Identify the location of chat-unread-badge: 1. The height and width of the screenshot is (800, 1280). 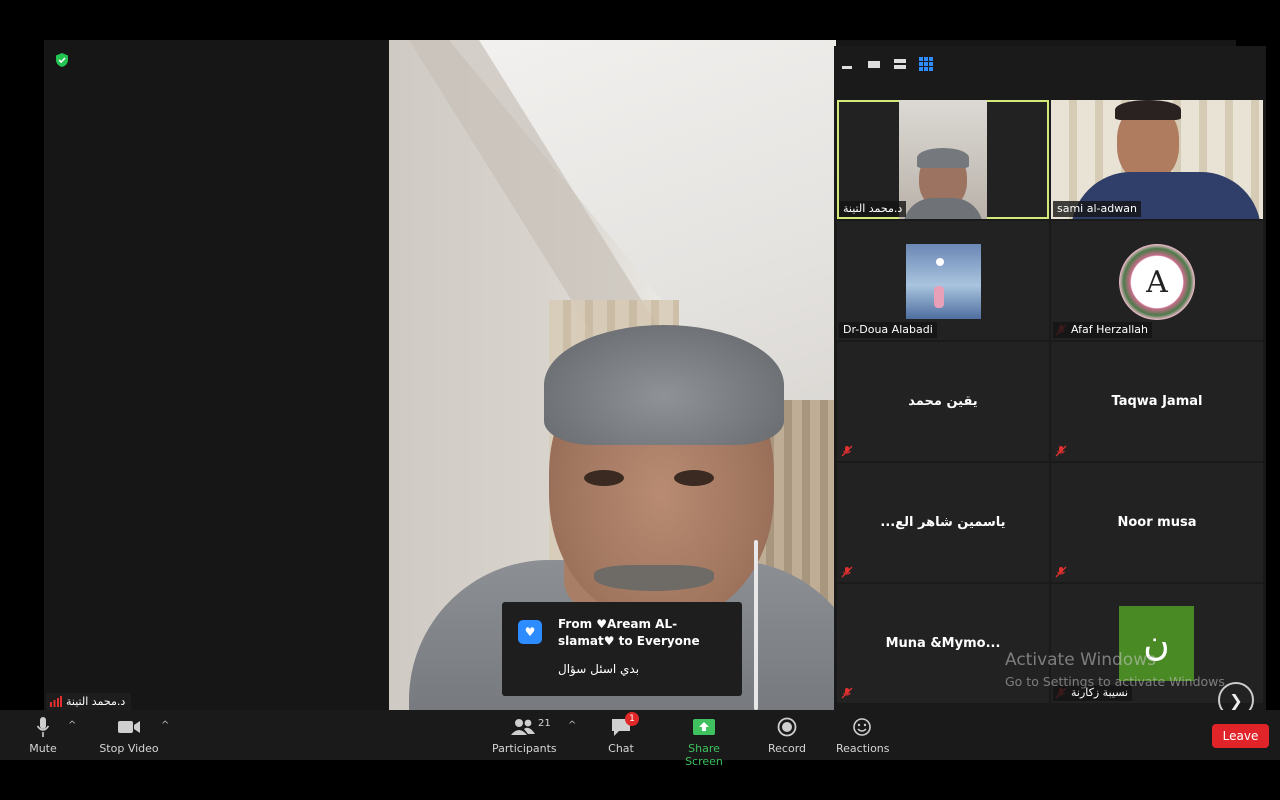
(632, 719).